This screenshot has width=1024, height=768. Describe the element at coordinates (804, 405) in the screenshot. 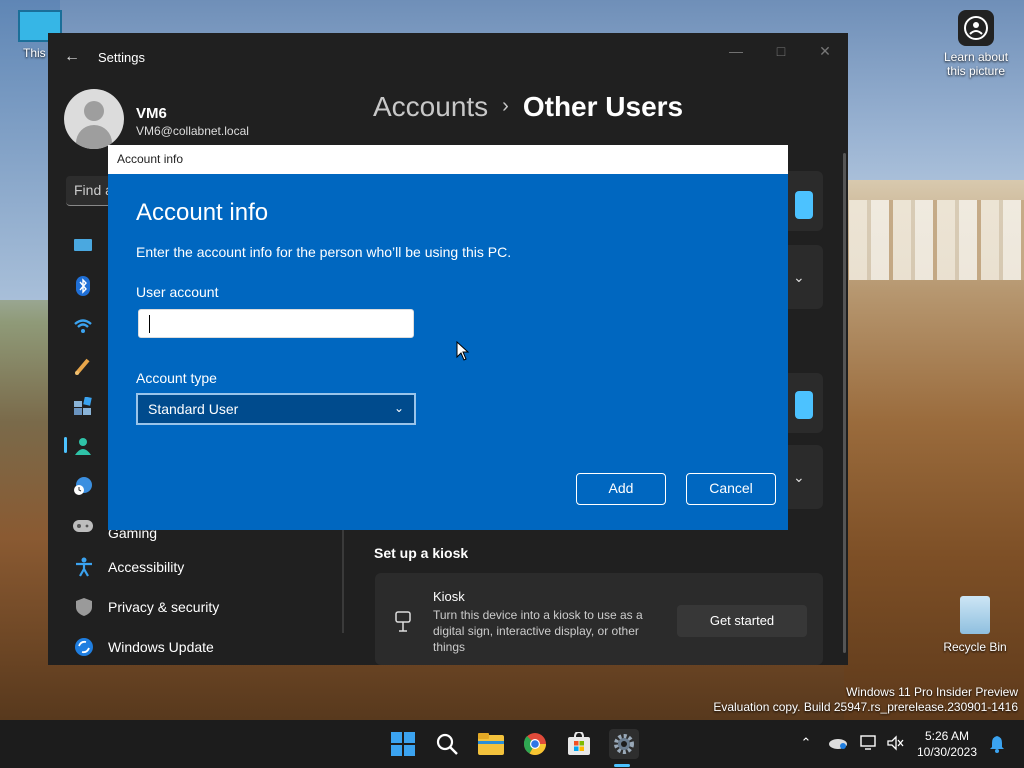

I see `add-family-button` at that location.